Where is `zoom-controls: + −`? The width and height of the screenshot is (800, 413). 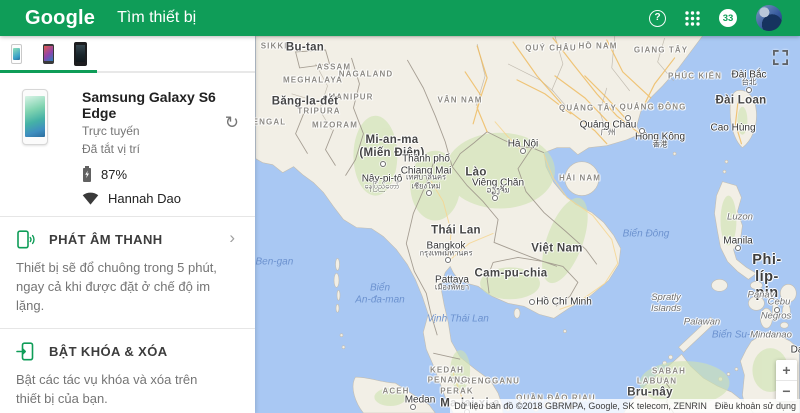
zoom-controls: + − is located at coordinates (786, 380).